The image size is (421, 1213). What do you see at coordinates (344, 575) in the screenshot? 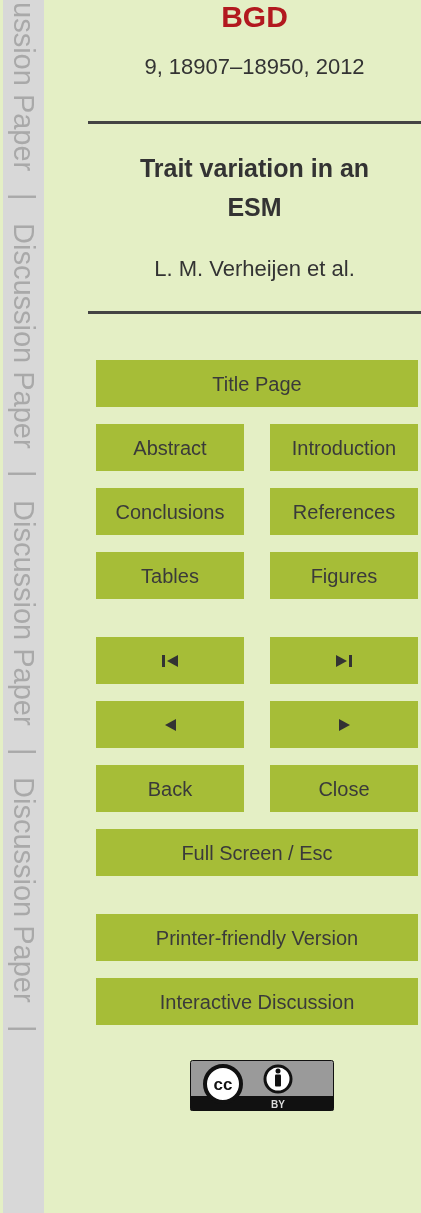
I see `nav-button: Figures` at bounding box center [344, 575].